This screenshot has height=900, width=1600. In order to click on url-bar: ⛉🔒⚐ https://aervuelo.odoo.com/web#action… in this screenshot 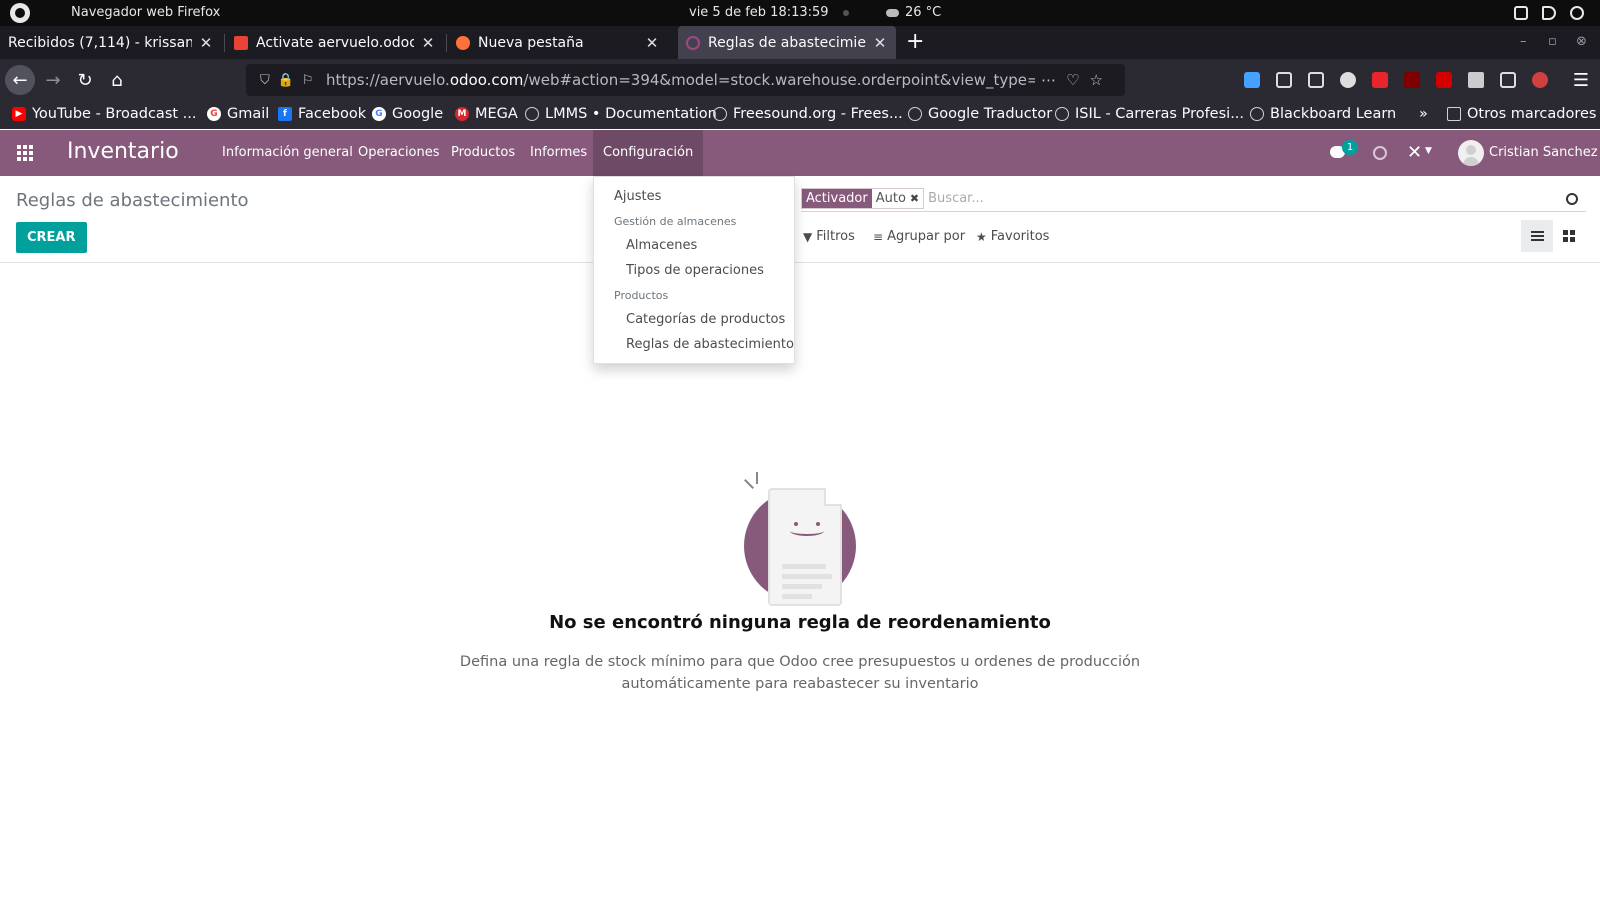, I will do `click(685, 80)`.